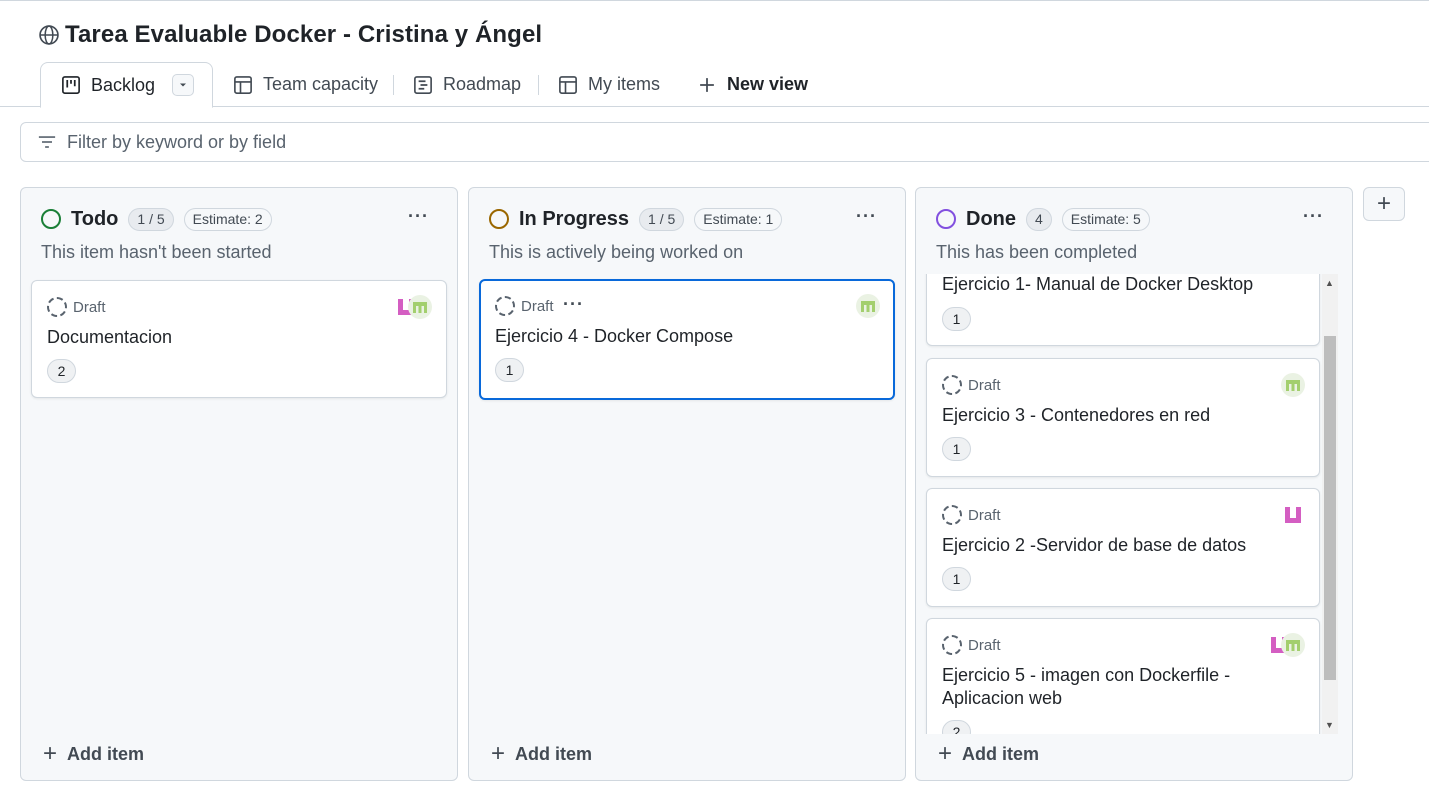 The height and width of the screenshot is (786, 1429). I want to click on scrollbar: ▲ ▼, so click(1330, 504).